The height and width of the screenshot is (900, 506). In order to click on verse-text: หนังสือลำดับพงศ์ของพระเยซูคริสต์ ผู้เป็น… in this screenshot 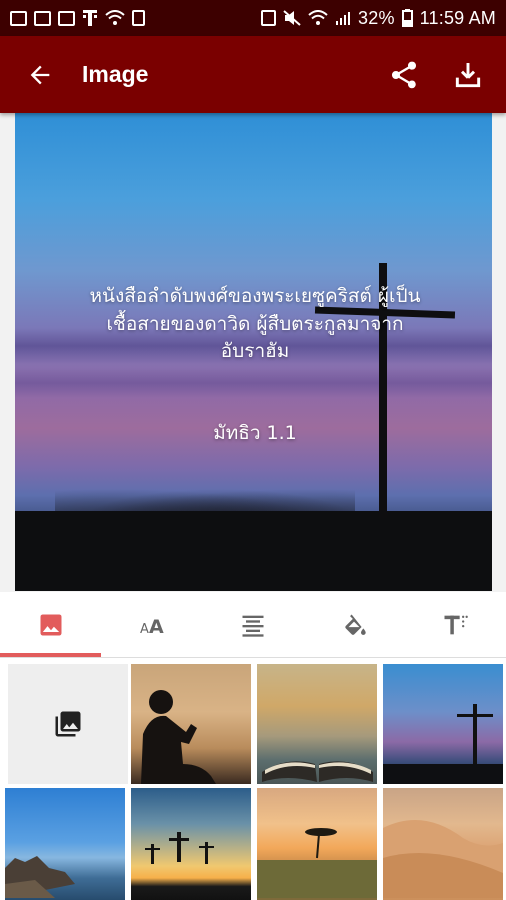, I will do `click(255, 324)`.